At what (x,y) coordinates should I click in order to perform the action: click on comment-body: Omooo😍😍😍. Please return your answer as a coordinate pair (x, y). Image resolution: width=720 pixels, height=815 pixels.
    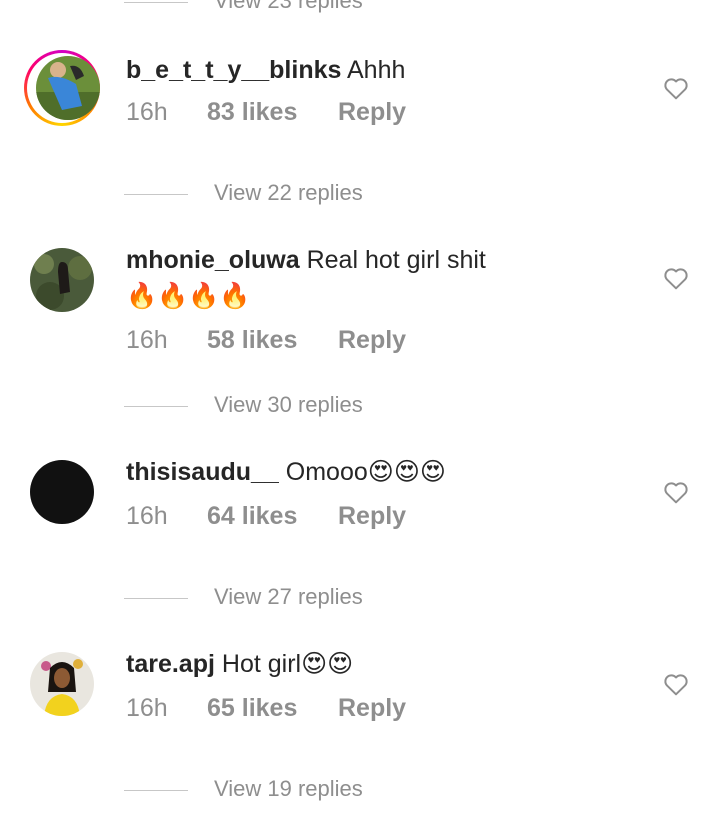
    Looking at the image, I should click on (365, 472).